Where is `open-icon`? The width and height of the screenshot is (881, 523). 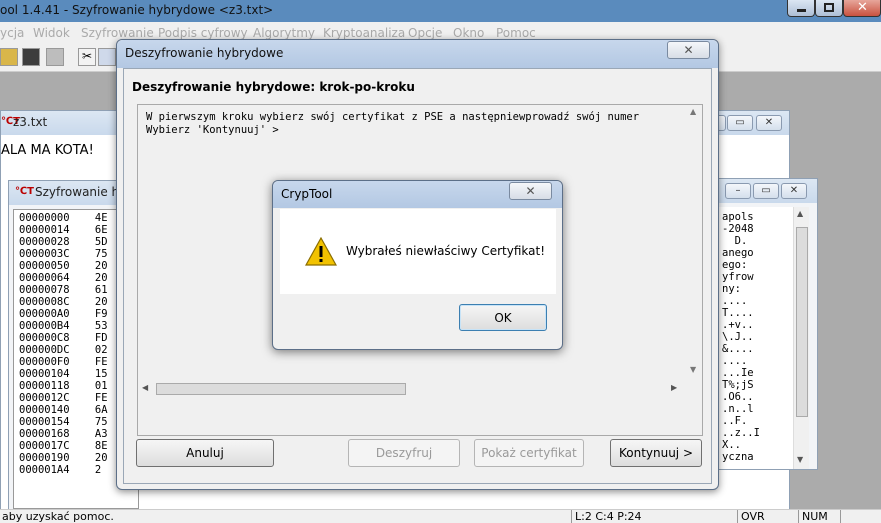
open-icon is located at coordinates (9, 57).